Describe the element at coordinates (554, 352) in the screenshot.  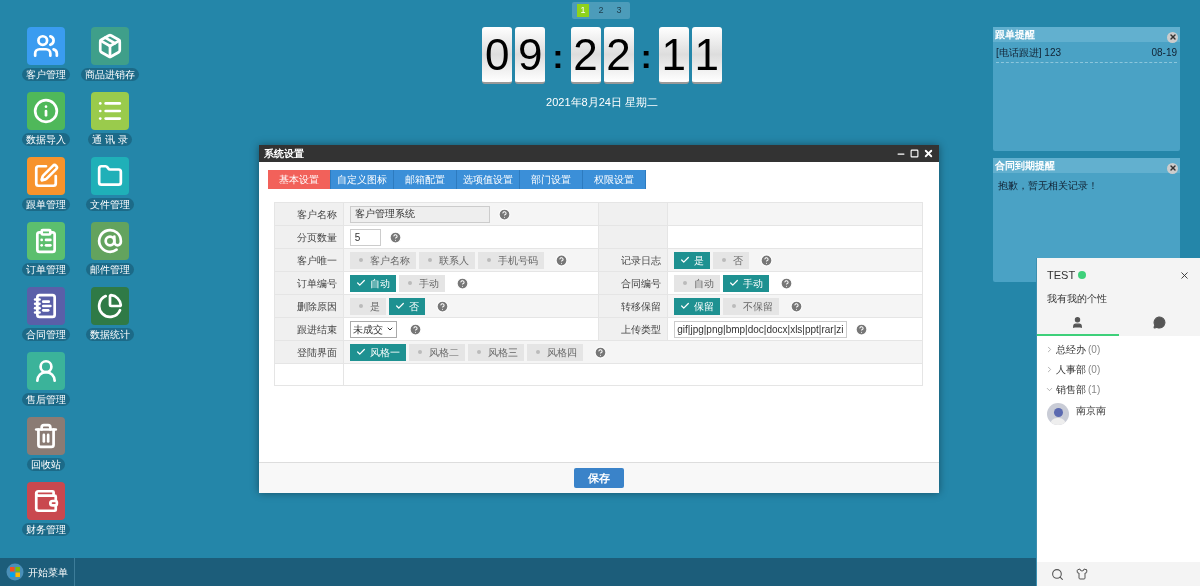
I see `option-button: 风格四` at that location.